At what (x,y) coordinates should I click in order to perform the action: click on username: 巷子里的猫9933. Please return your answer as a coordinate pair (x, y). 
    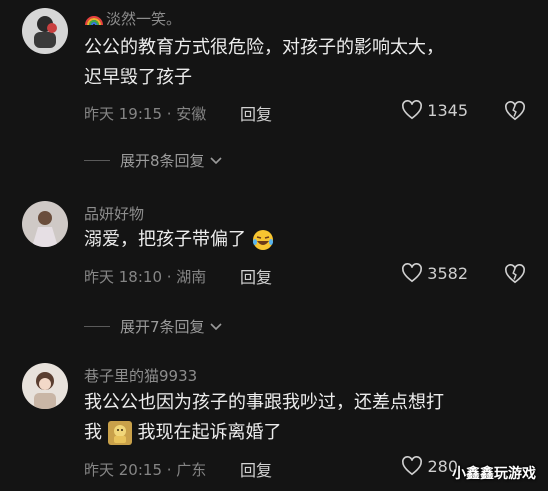
    Looking at the image, I should click on (140, 375).